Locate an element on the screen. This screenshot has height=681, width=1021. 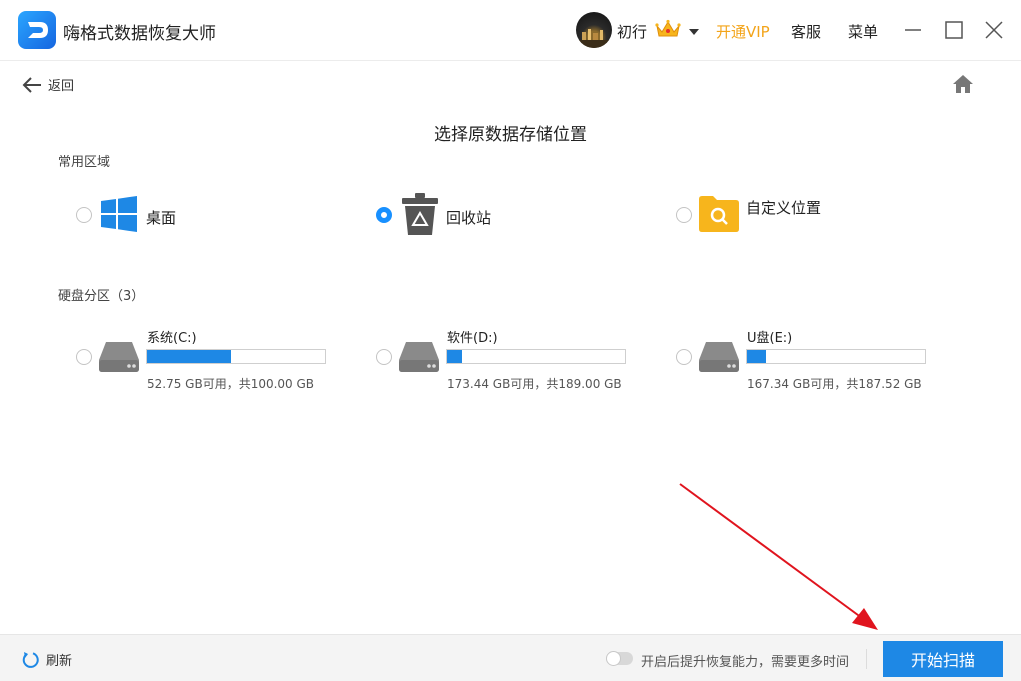
refresh-label: 刷新 is located at coordinates (59, 661).